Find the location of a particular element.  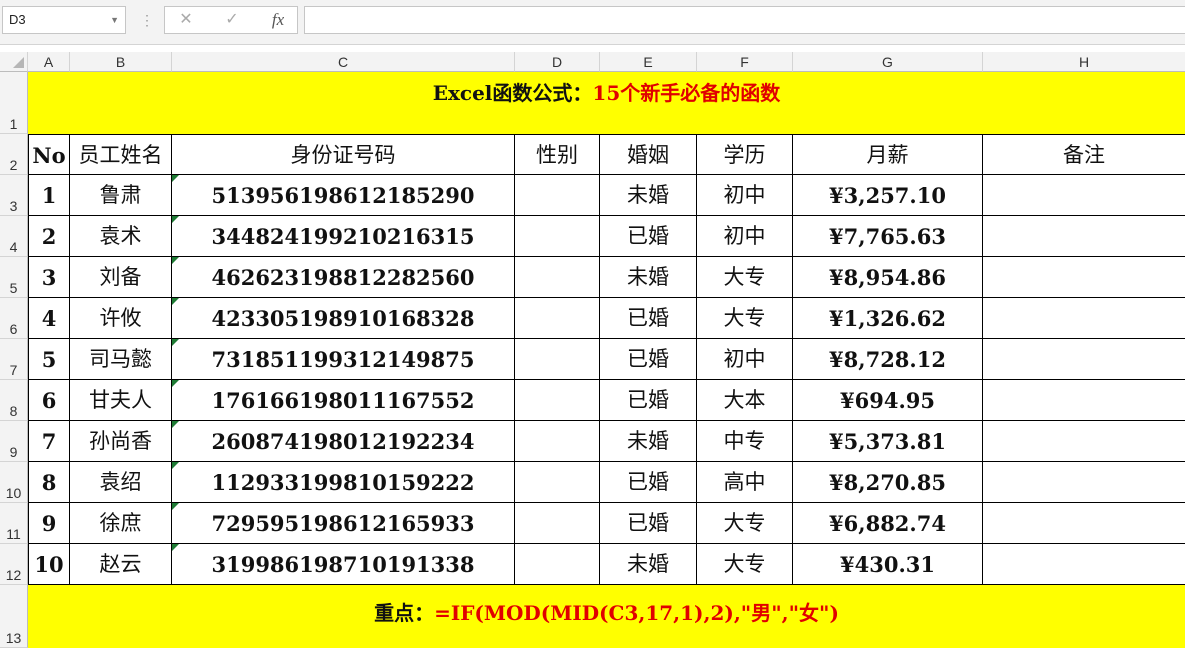

table-cell: 袁绍 is located at coordinates (121, 482).